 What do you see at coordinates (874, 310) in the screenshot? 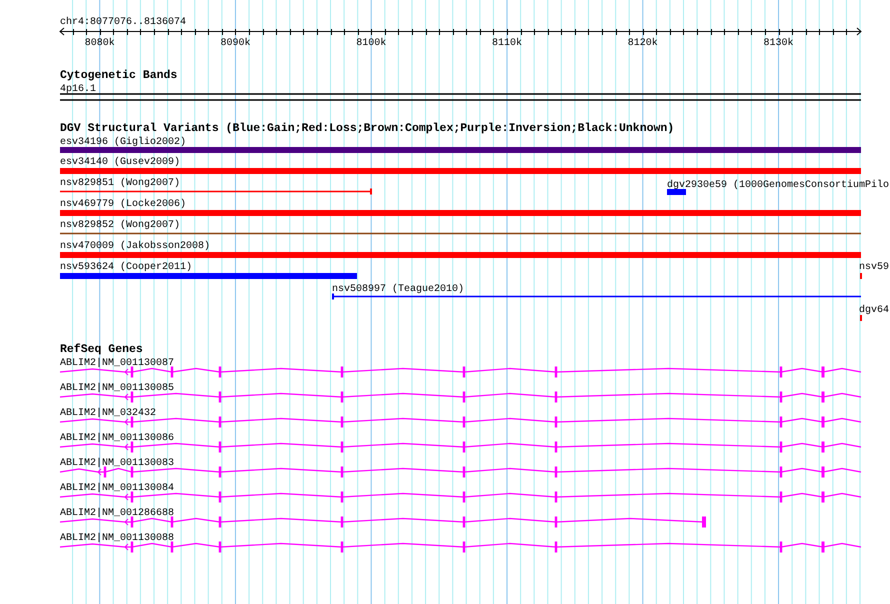
I see `variant-label: dgv64` at bounding box center [874, 310].